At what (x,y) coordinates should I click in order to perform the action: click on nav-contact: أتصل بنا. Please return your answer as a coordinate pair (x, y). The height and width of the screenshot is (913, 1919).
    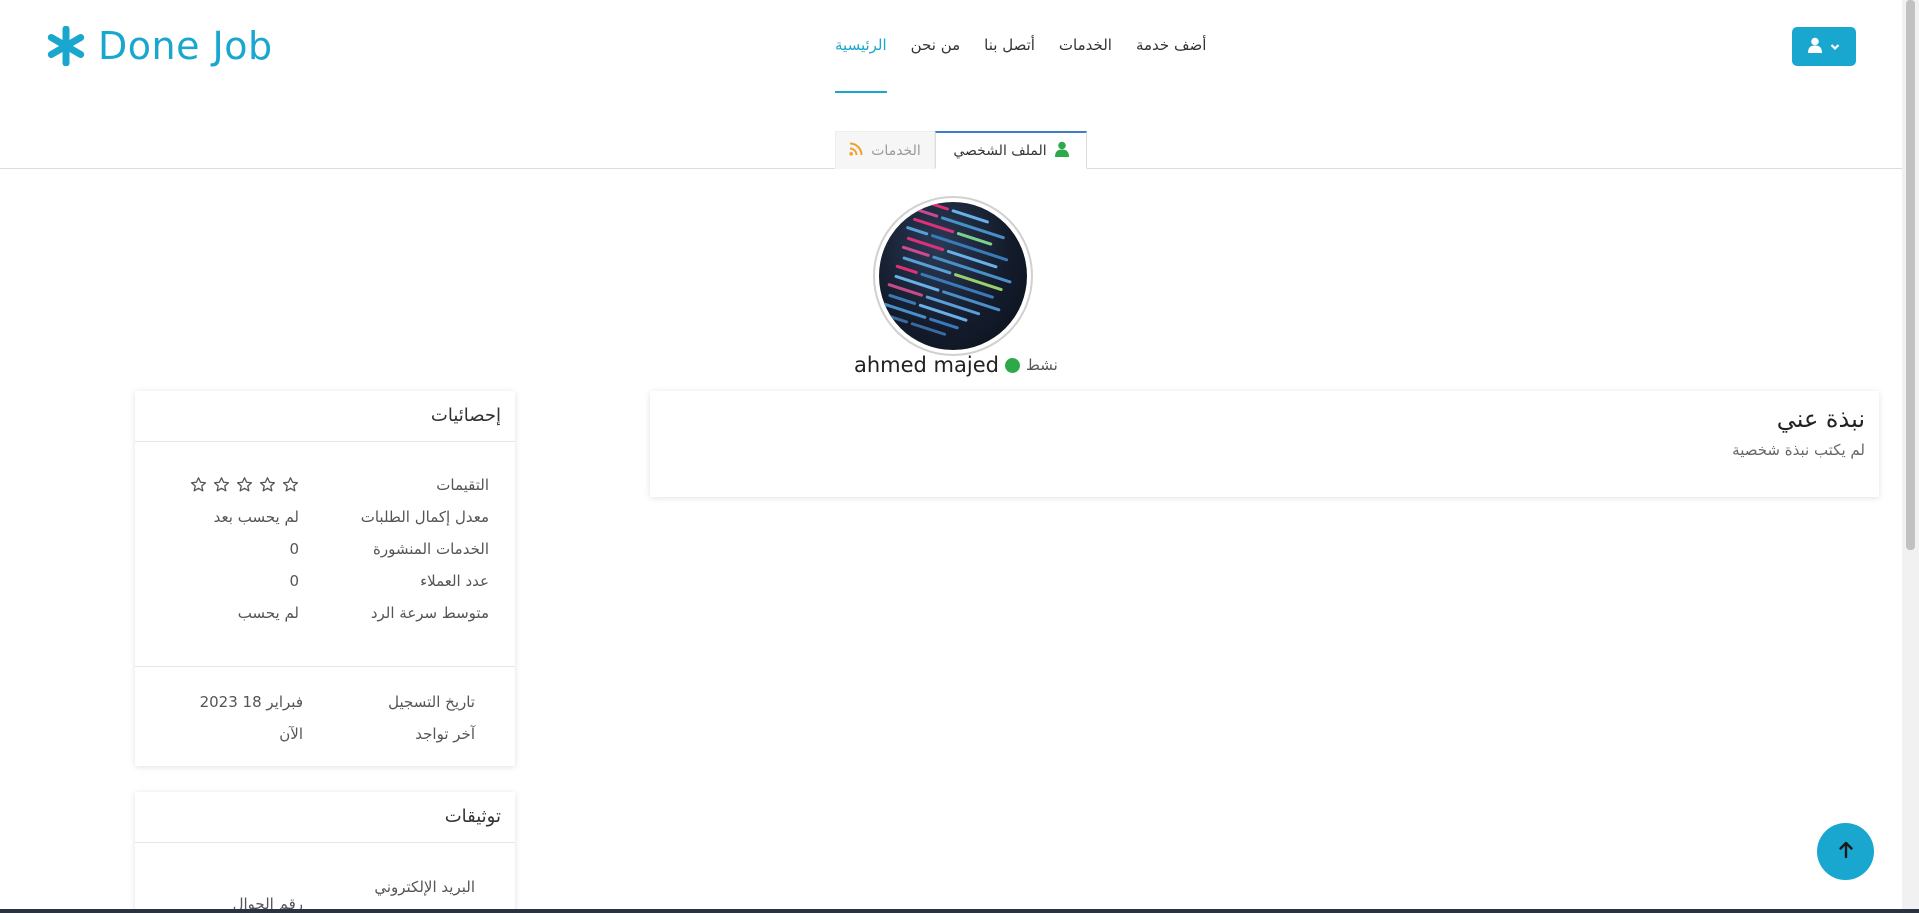
    Looking at the image, I should click on (1009, 47).